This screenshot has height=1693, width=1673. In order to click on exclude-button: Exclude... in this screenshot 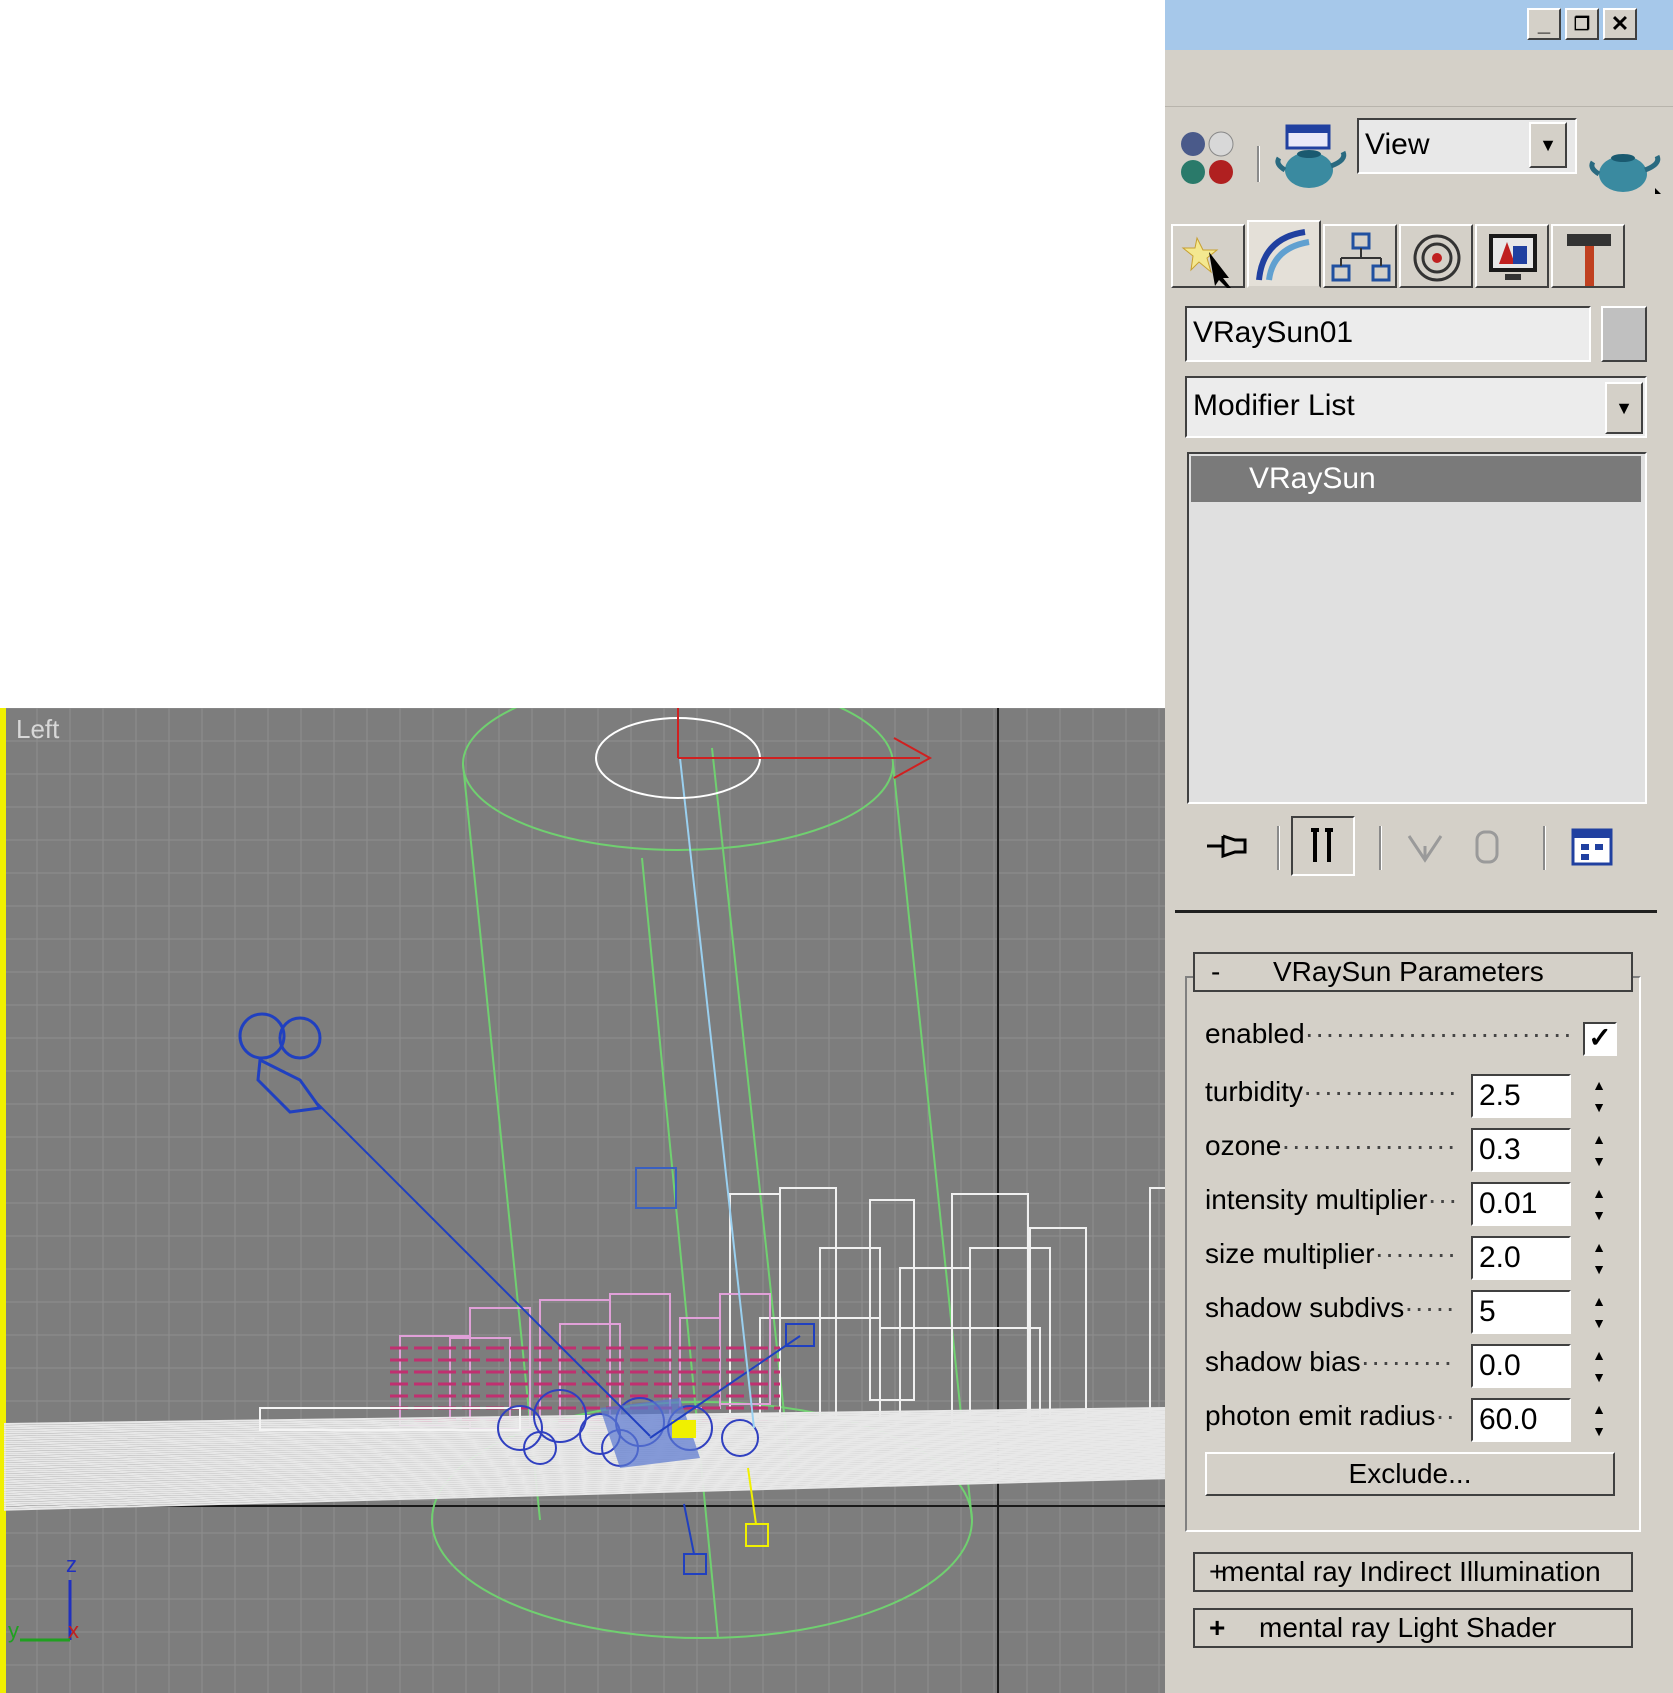, I will do `click(1410, 1474)`.